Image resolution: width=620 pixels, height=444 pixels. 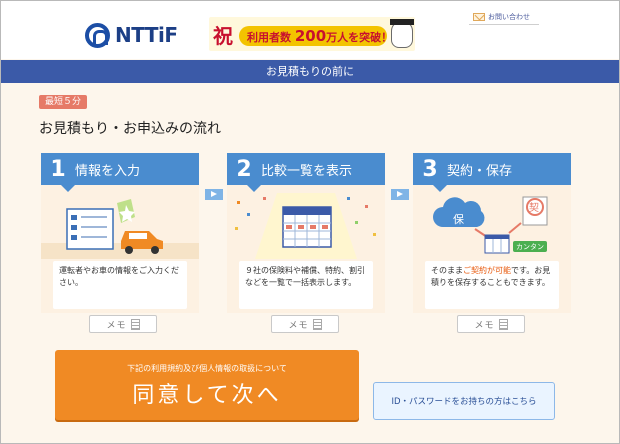 I want to click on step-number: 1, so click(x=58, y=169).